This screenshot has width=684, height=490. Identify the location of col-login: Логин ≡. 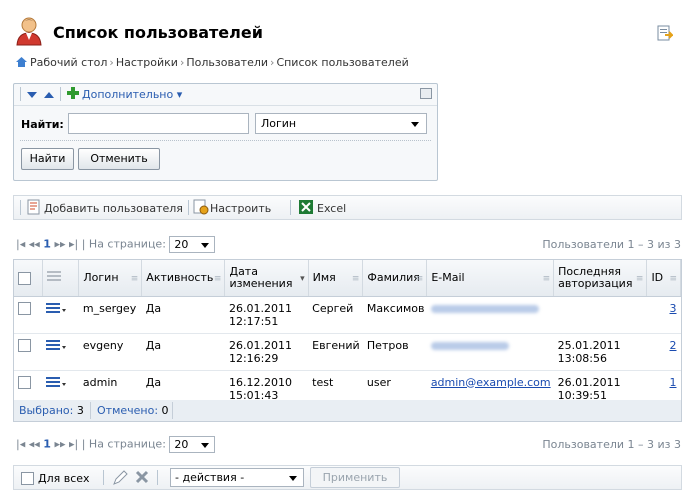
(110, 278).